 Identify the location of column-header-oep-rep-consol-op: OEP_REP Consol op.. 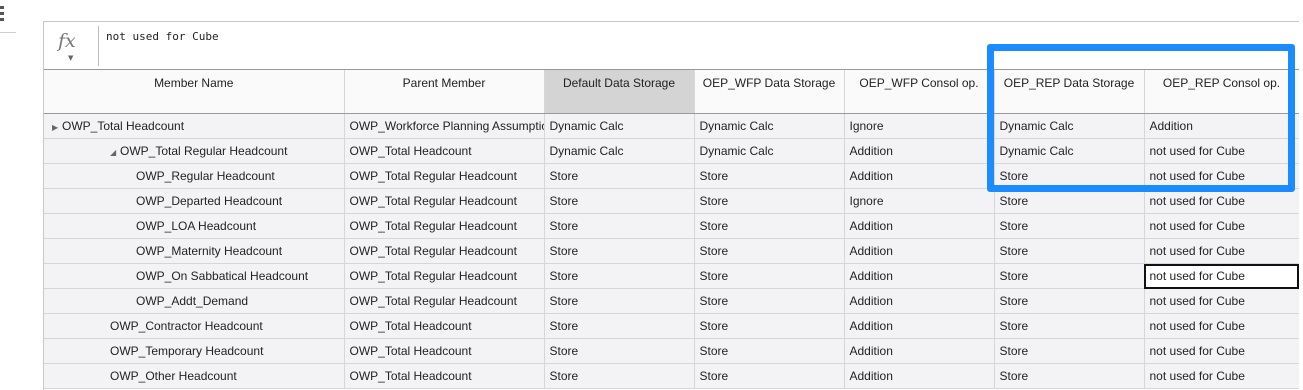
(1221, 92).